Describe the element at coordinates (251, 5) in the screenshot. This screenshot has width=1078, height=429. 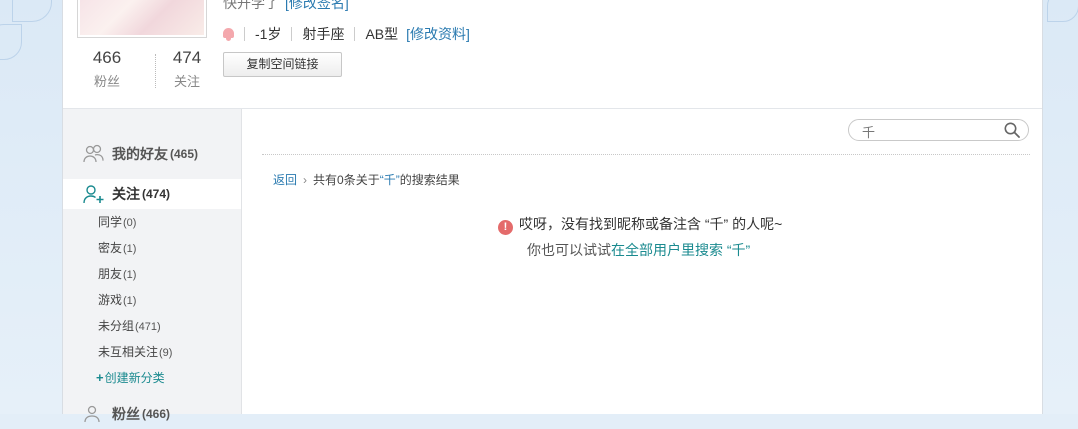
I see `signature-text: 快开学了` at that location.